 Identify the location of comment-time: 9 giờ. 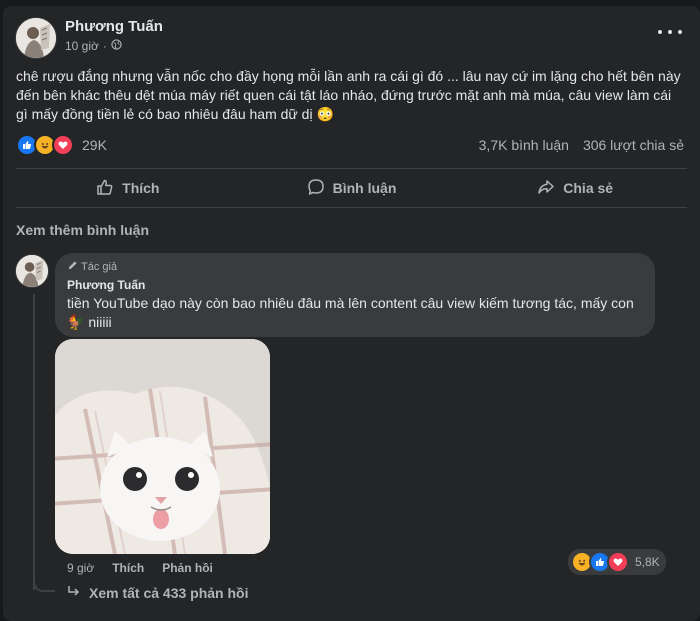
(80, 568).